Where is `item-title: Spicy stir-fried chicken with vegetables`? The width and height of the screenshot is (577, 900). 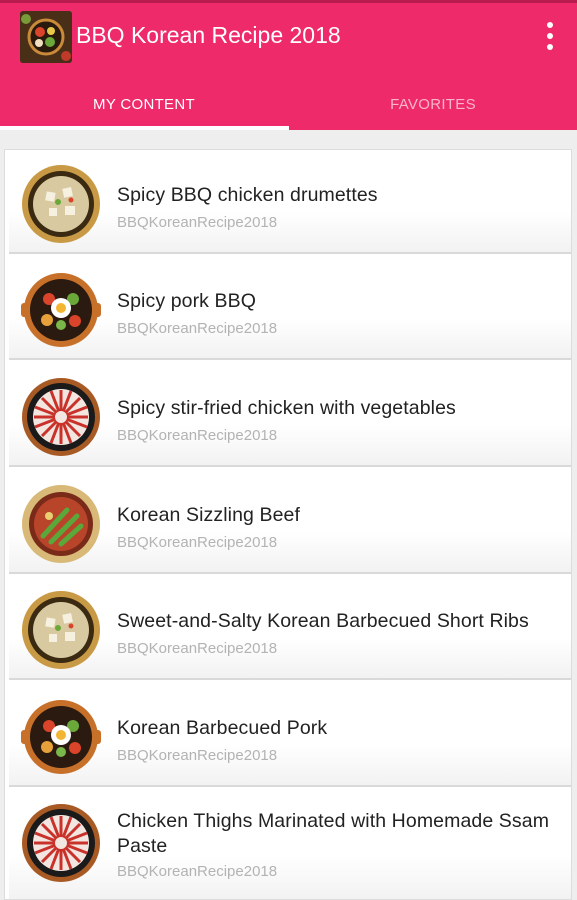
item-title: Spicy stir-fried chicken with vegetables is located at coordinates (286, 408).